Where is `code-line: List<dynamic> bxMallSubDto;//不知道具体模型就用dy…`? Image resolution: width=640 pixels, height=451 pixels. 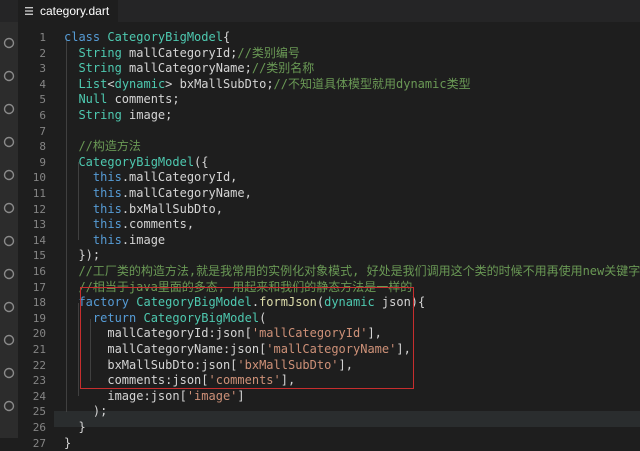
code-line: List<dynamic> bxMallSubDto;//不知道具体模型就用dy… is located at coordinates (267, 84).